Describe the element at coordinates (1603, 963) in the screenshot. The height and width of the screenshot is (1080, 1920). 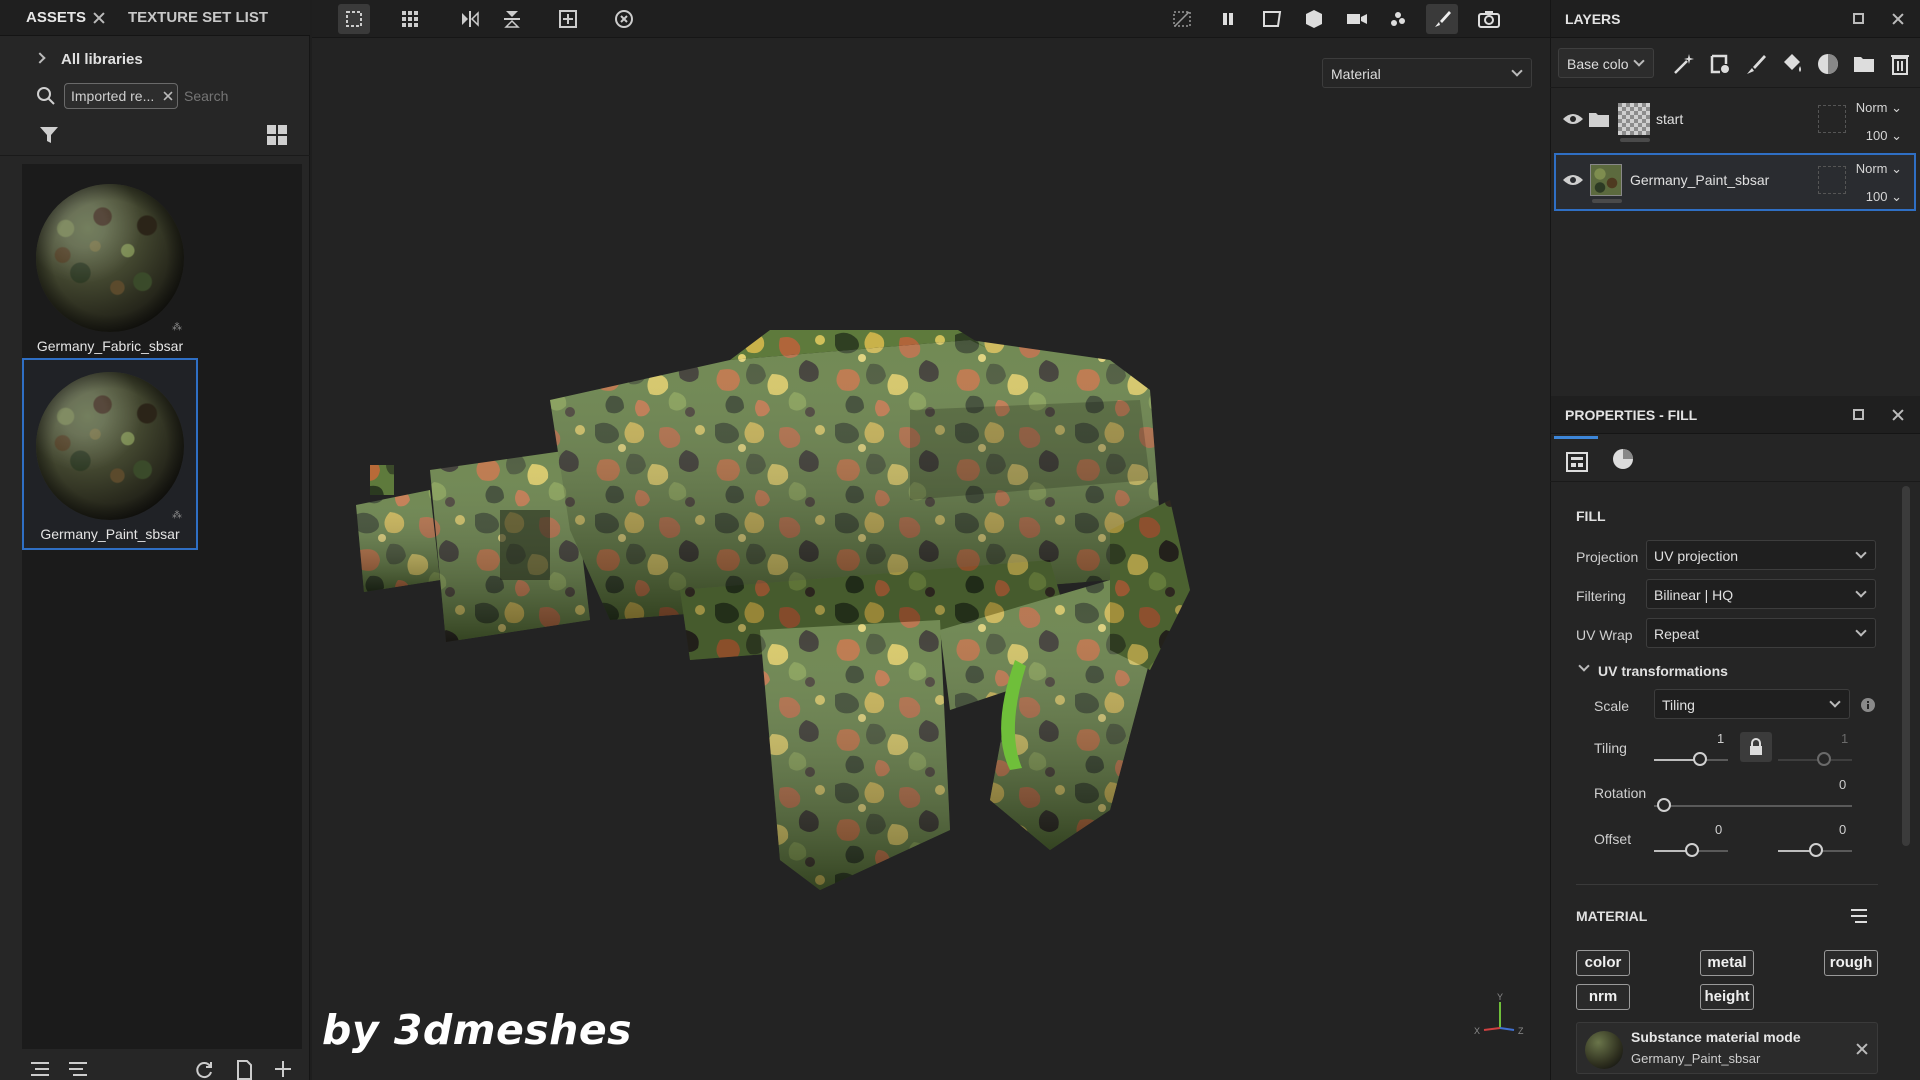
I see `channel-color-button: color` at that location.